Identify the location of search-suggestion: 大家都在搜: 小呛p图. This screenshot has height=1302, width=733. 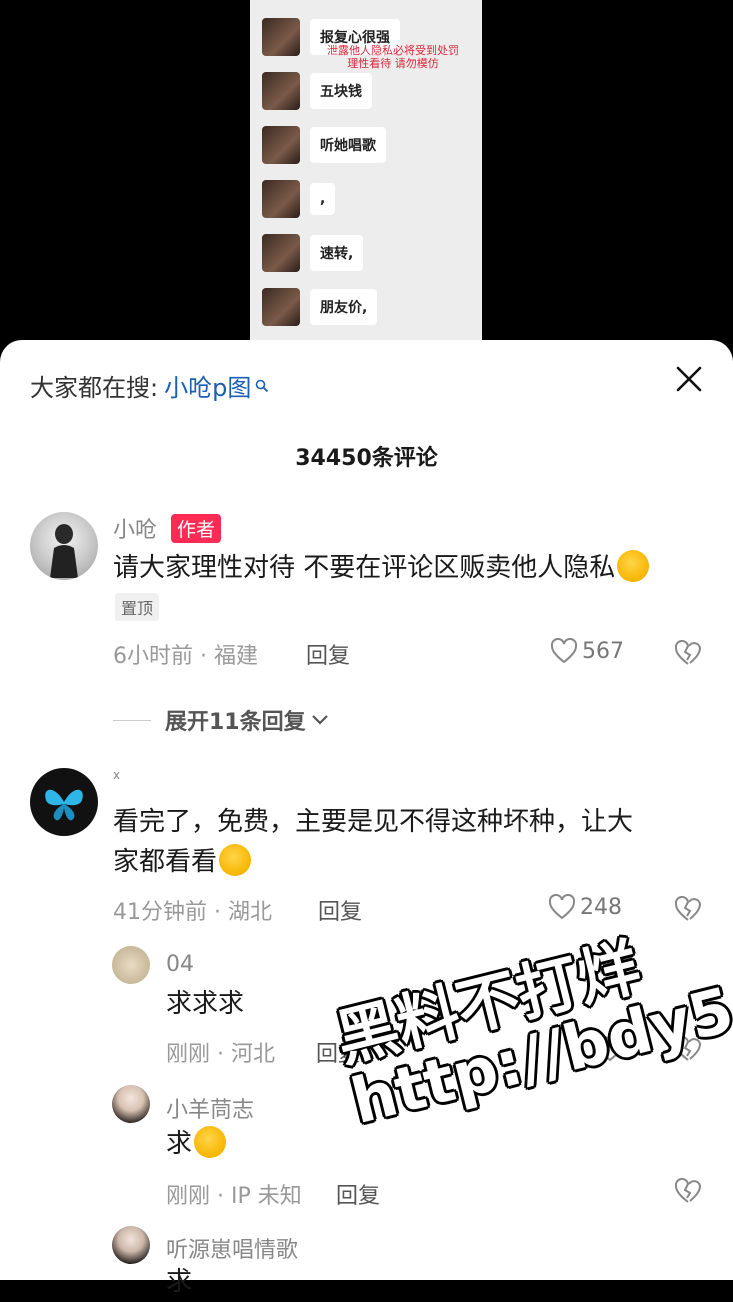
(149, 385).